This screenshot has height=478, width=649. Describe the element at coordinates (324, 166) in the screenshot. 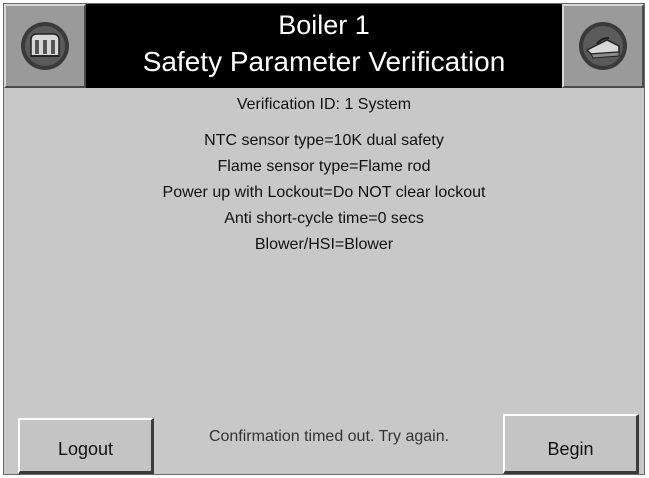

I see `parameter-flame-sensor: Flame sensor type=Flame rod` at that location.